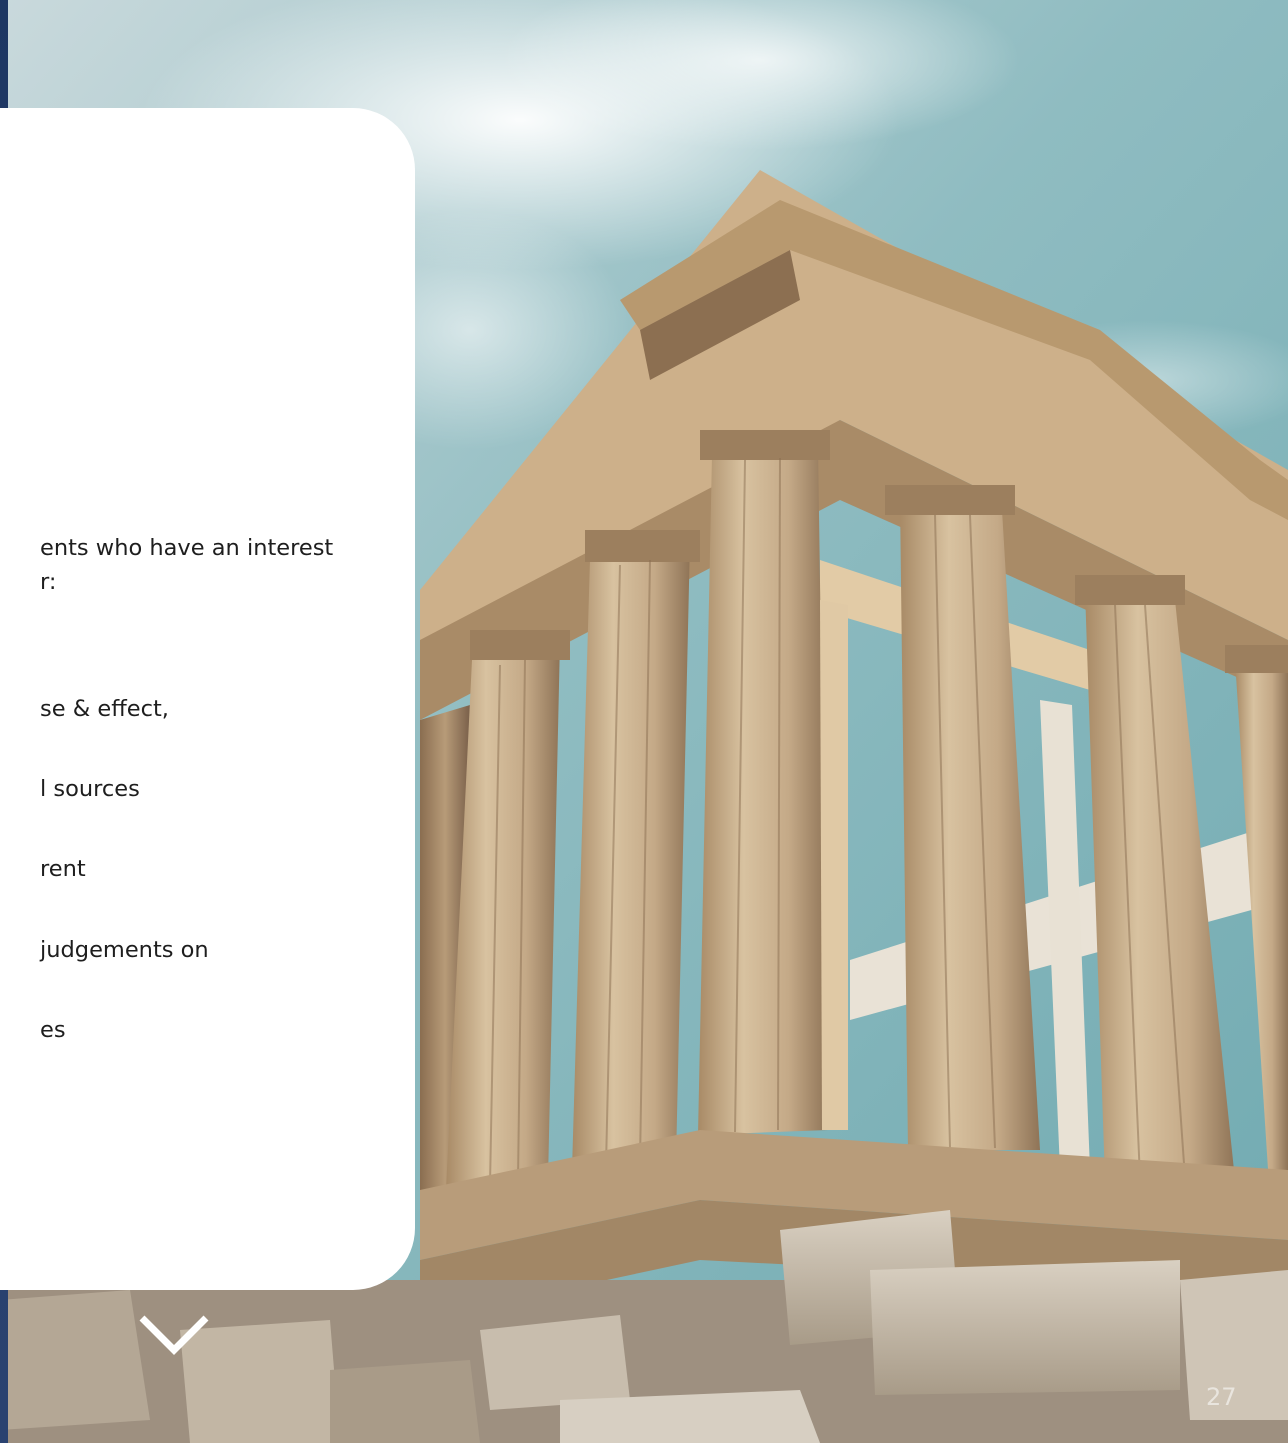 The width and height of the screenshot is (1288, 1443). Describe the element at coordinates (174, 1335) in the screenshot. I see `chevron-down-icon` at that location.